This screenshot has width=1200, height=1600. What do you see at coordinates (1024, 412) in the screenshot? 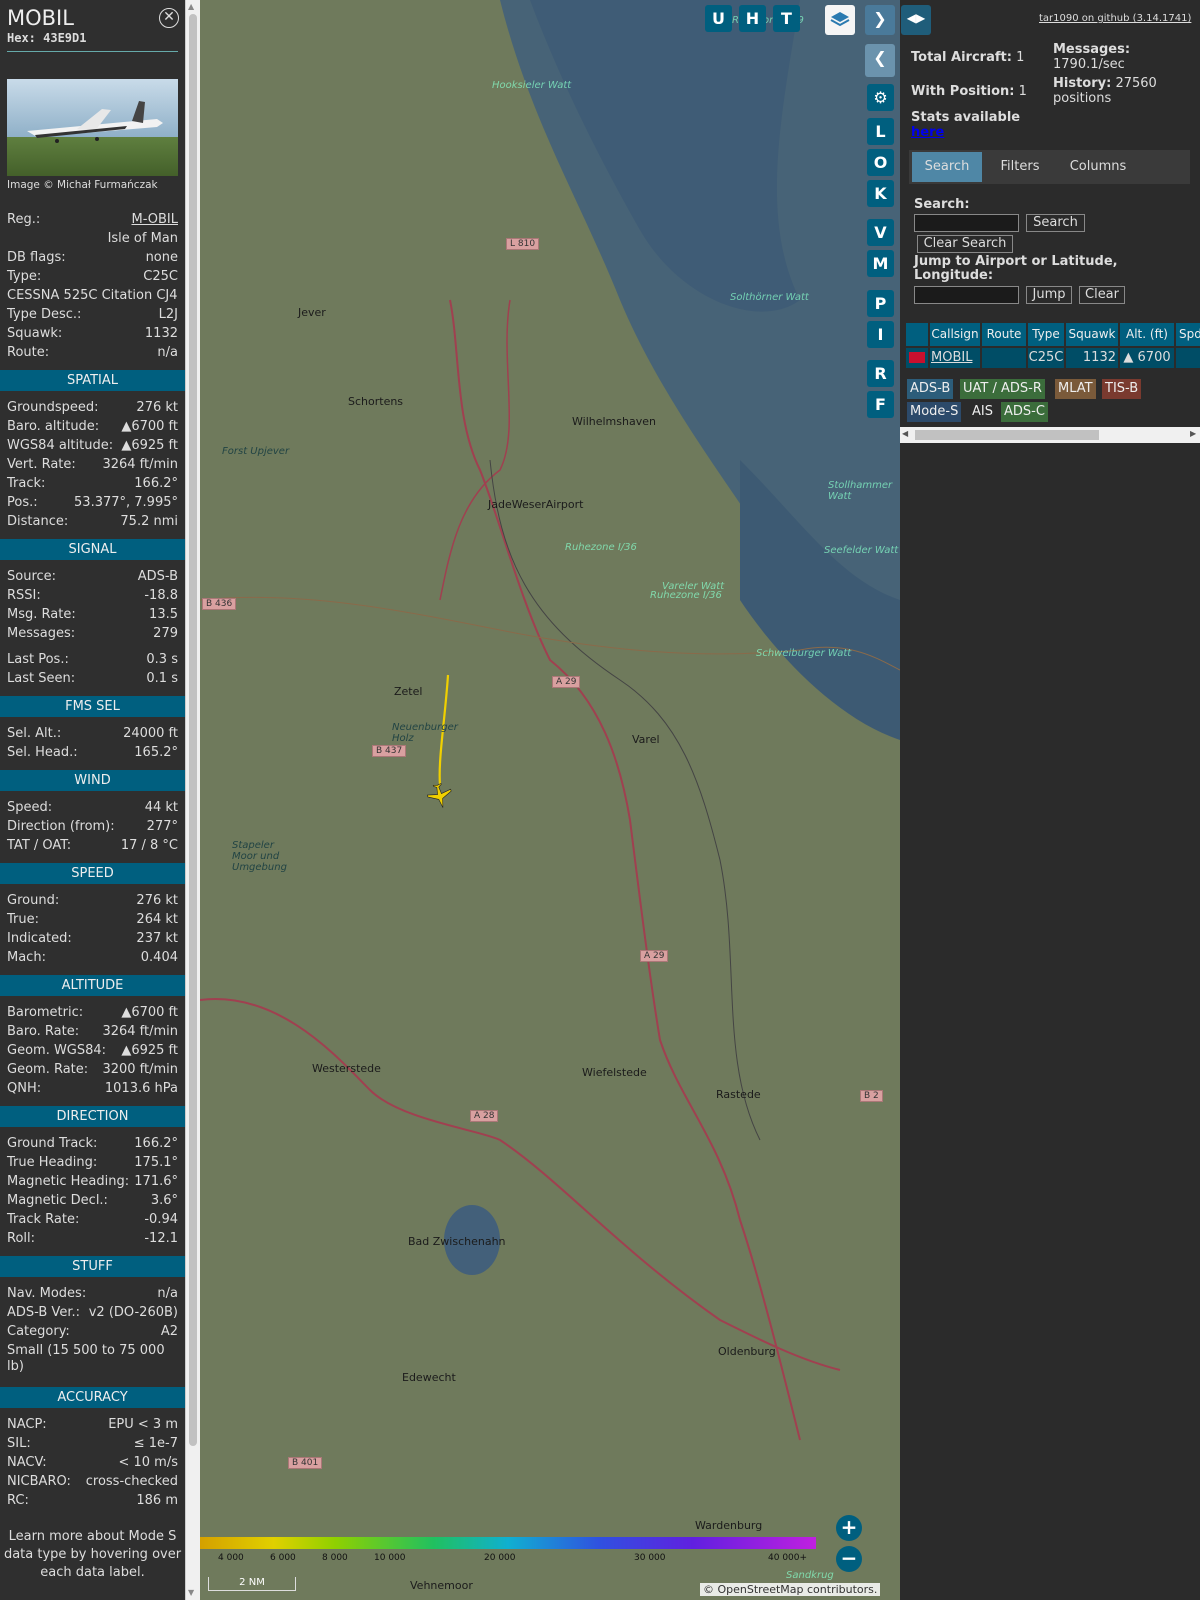
I see `source-badge: ADS-C` at bounding box center [1024, 412].